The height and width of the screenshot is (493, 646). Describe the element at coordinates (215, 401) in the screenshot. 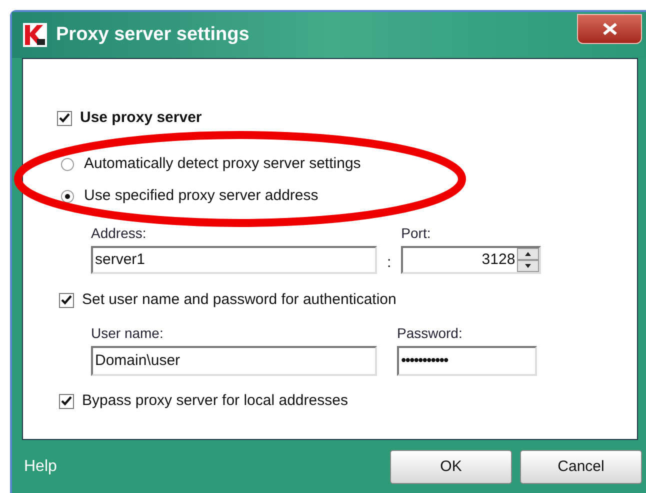

I see `checkbox-label: Bypass proxy server for local addresses` at that location.